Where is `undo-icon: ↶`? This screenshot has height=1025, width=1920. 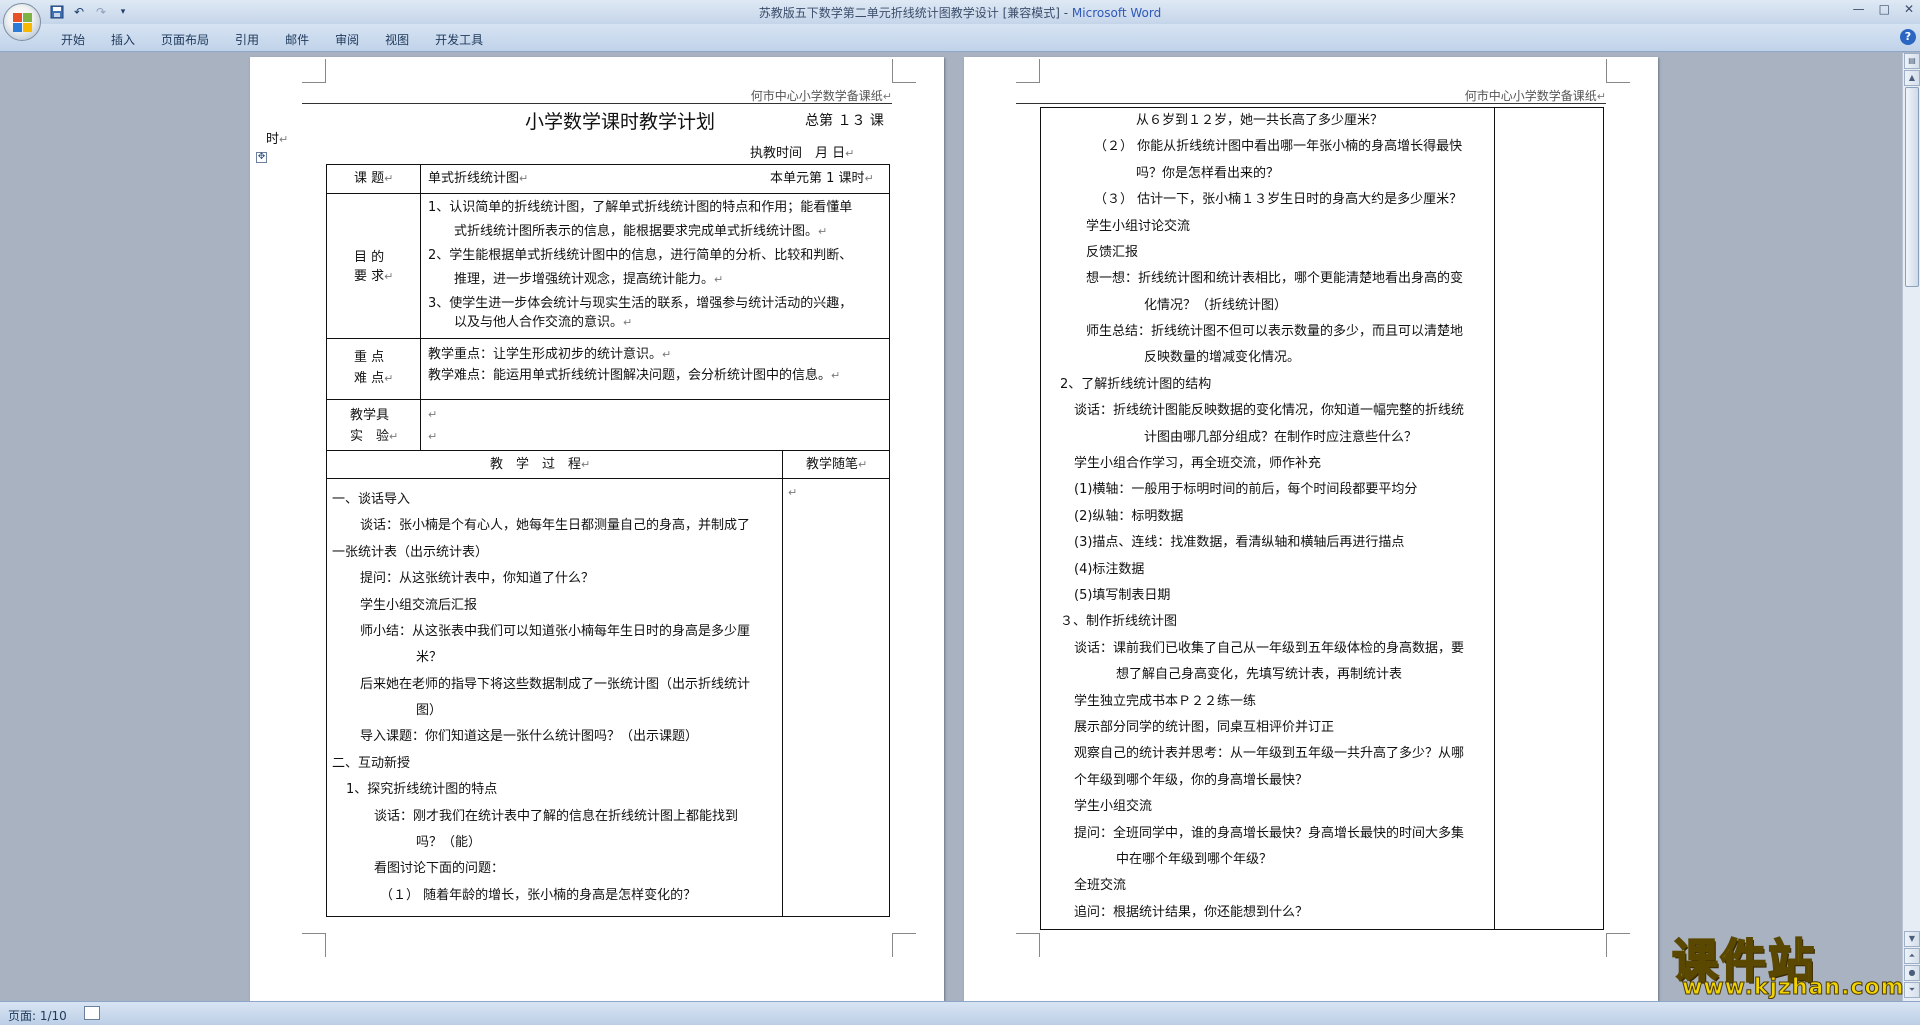
undo-icon: ↶ is located at coordinates (79, 12).